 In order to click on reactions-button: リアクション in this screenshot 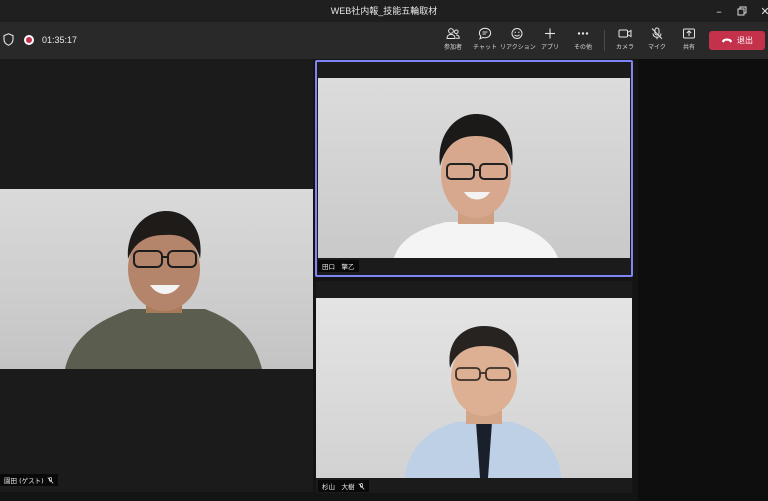, I will do `click(518, 41)`.